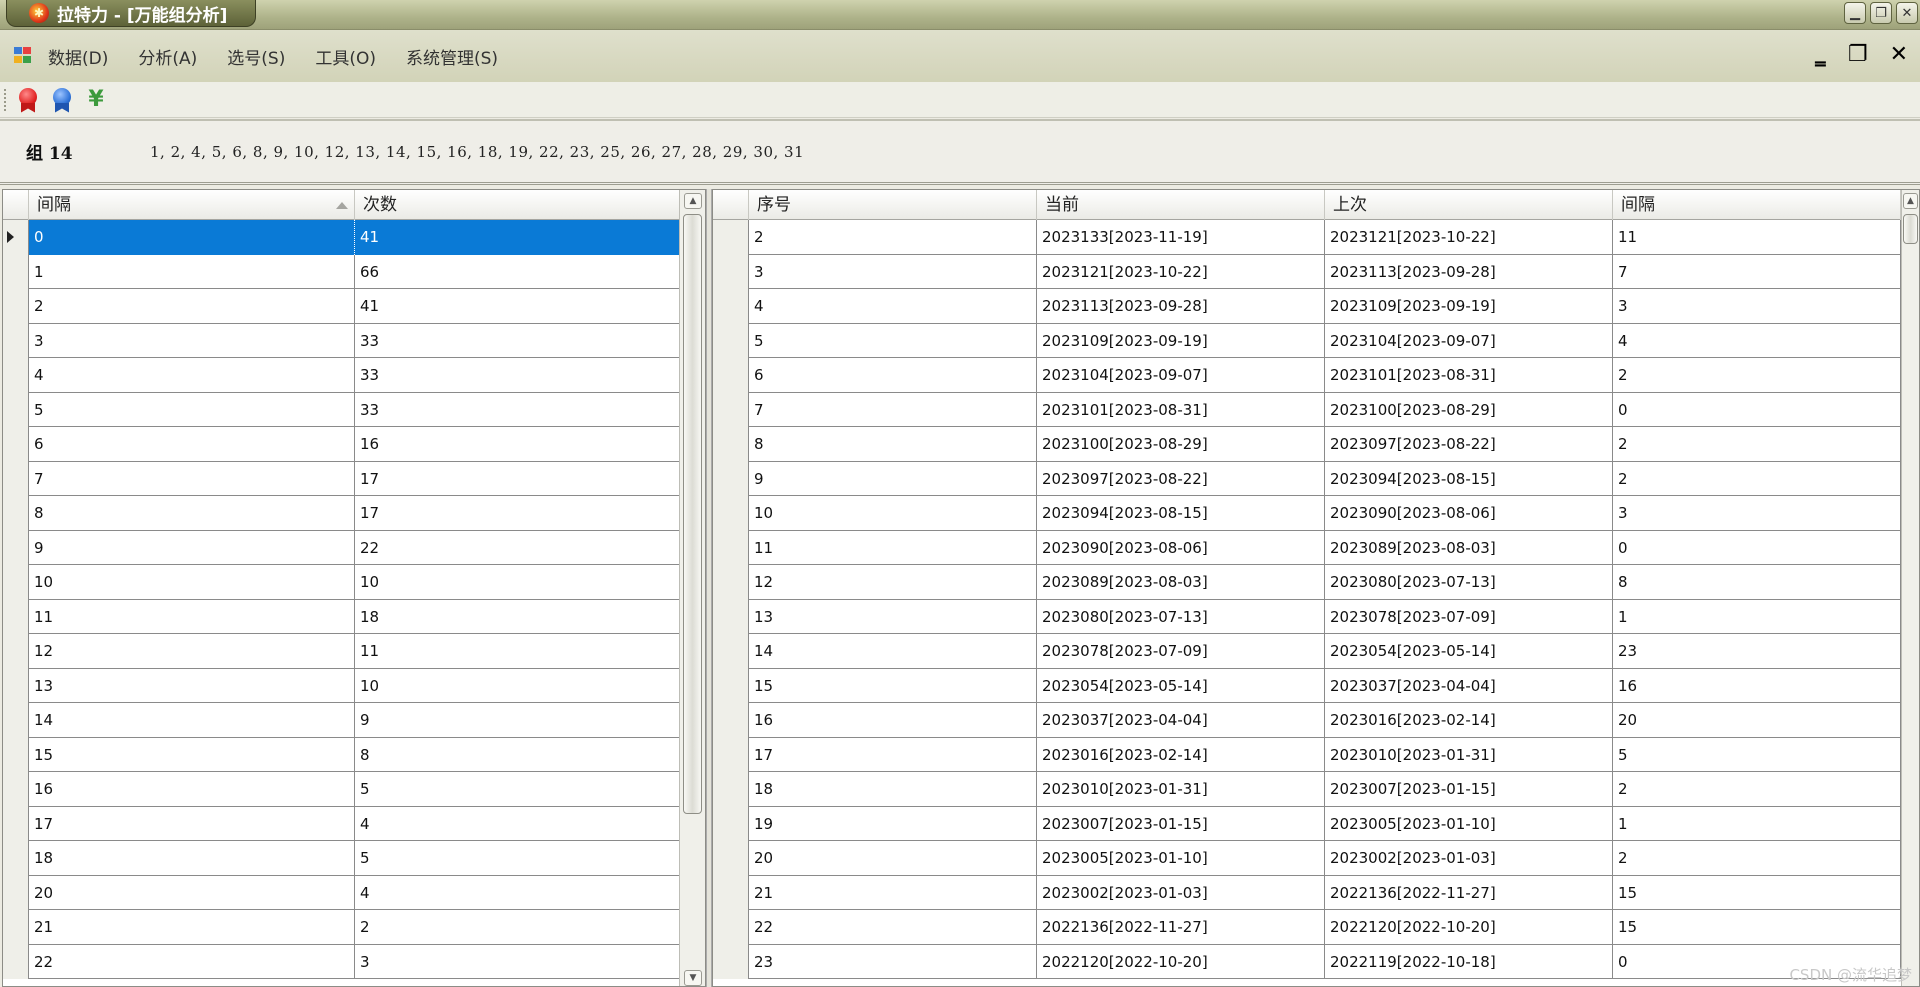  Describe the element at coordinates (1820, 54) in the screenshot. I see `mdi-minimize-icon: ‗` at that location.